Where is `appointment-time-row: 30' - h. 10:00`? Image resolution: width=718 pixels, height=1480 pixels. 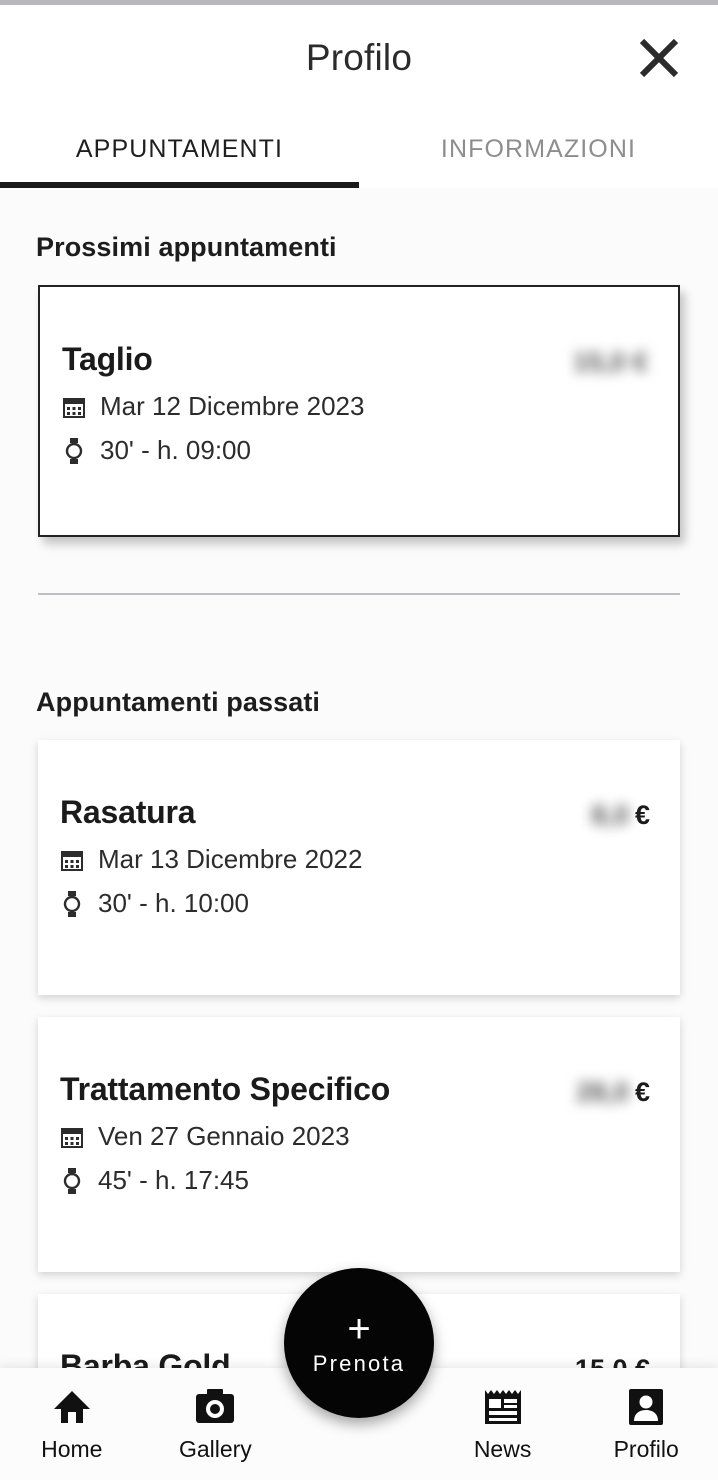 appointment-time-row: 30' - h. 10:00 is located at coordinates (355, 903).